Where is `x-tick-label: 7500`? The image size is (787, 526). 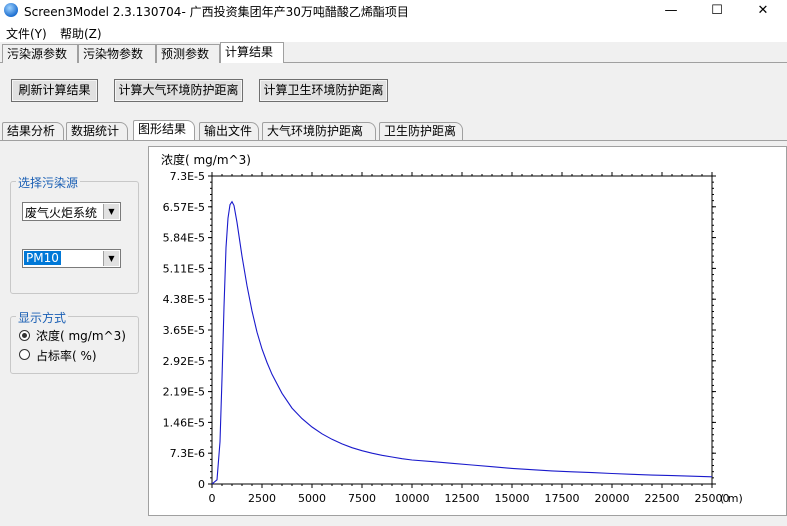 x-tick-label: 7500 is located at coordinates (362, 498).